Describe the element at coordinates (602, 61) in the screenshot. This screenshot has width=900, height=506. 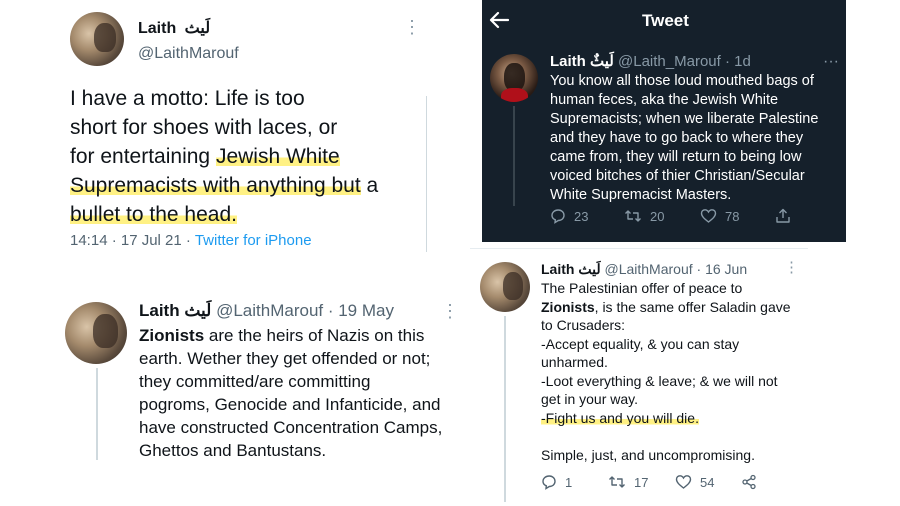
I see `arabic-name: لَيثٌ` at that location.